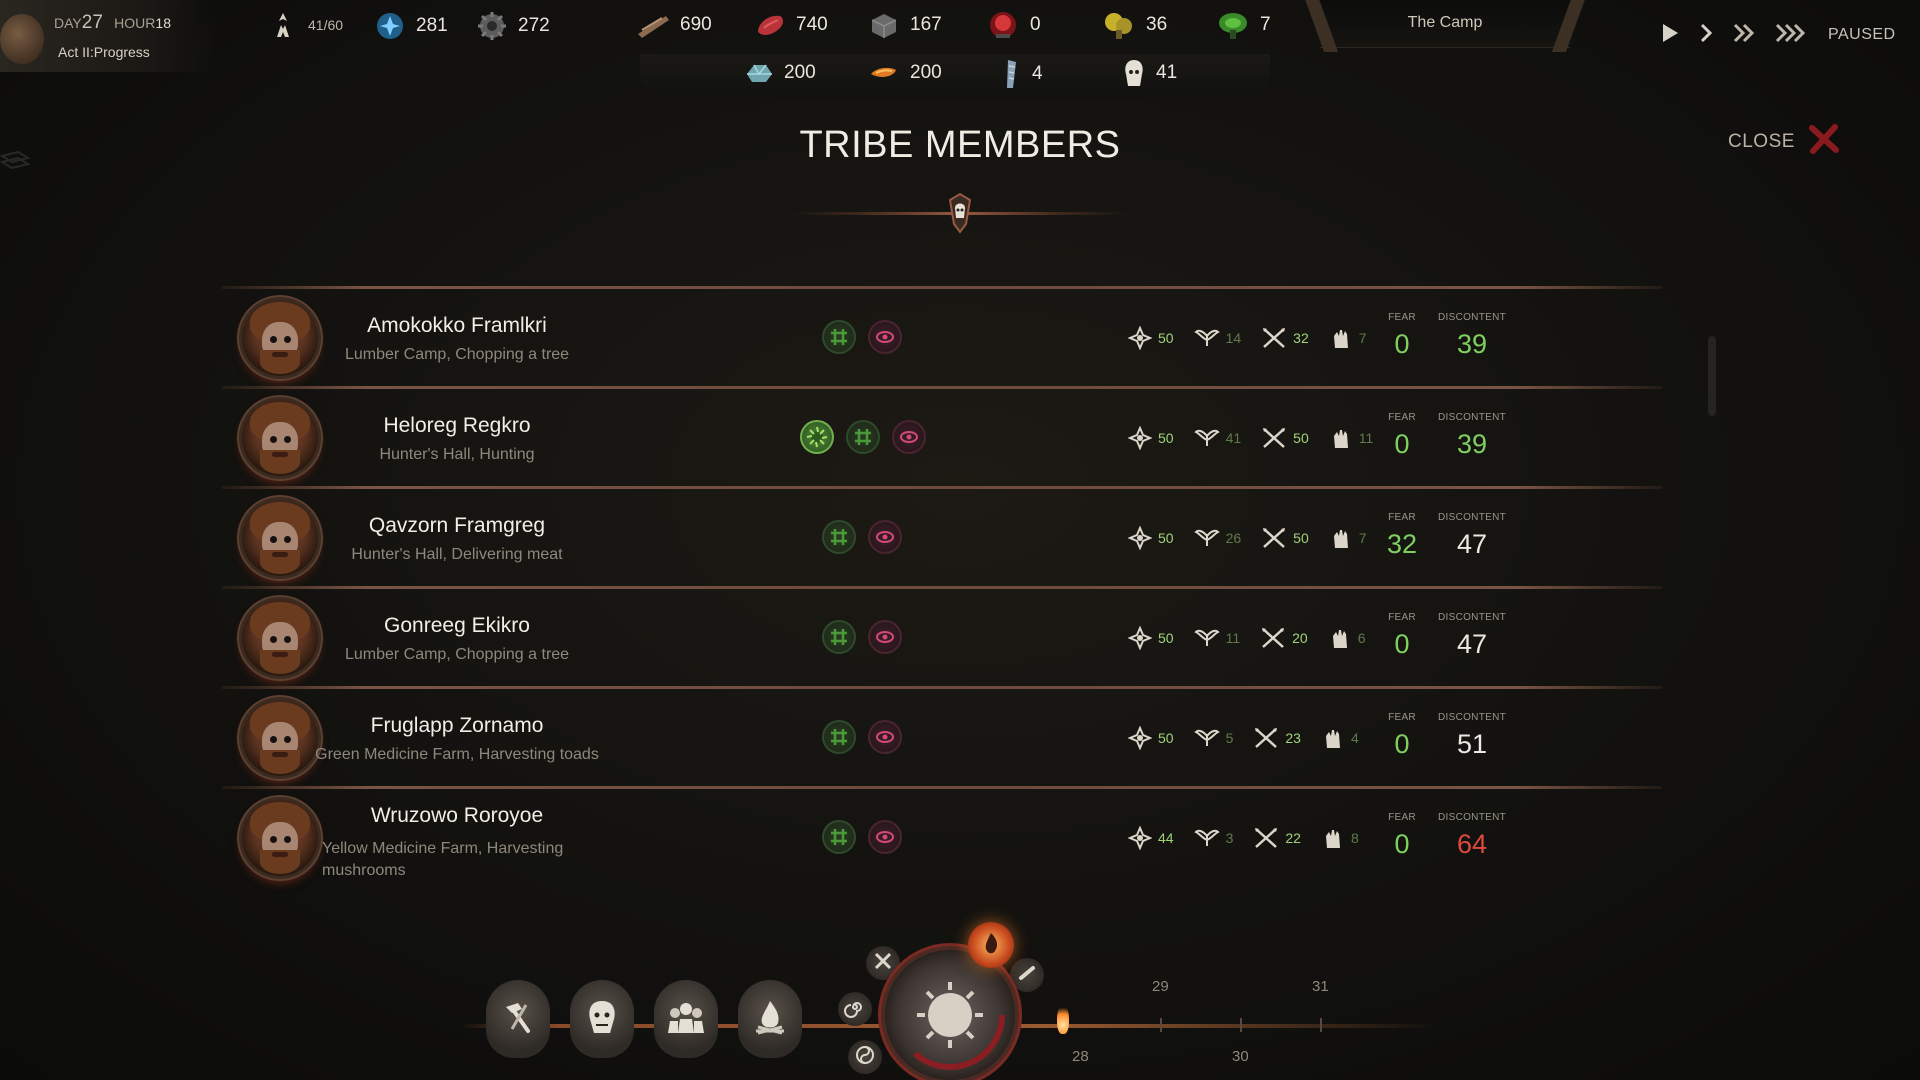 The height and width of the screenshot is (1080, 1920). What do you see at coordinates (1229, 738) in the screenshot?
I see `member-stat-value: 5` at bounding box center [1229, 738].